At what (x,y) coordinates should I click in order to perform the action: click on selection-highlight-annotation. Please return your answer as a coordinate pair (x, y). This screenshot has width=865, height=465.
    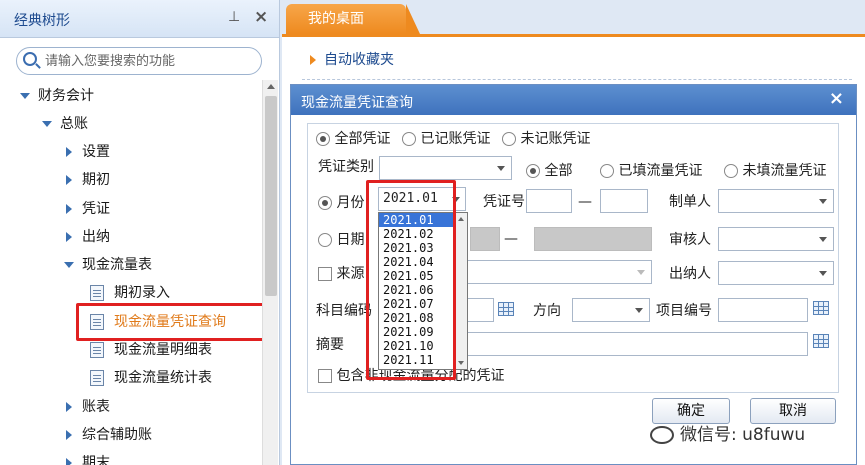
    Looking at the image, I should click on (171, 322).